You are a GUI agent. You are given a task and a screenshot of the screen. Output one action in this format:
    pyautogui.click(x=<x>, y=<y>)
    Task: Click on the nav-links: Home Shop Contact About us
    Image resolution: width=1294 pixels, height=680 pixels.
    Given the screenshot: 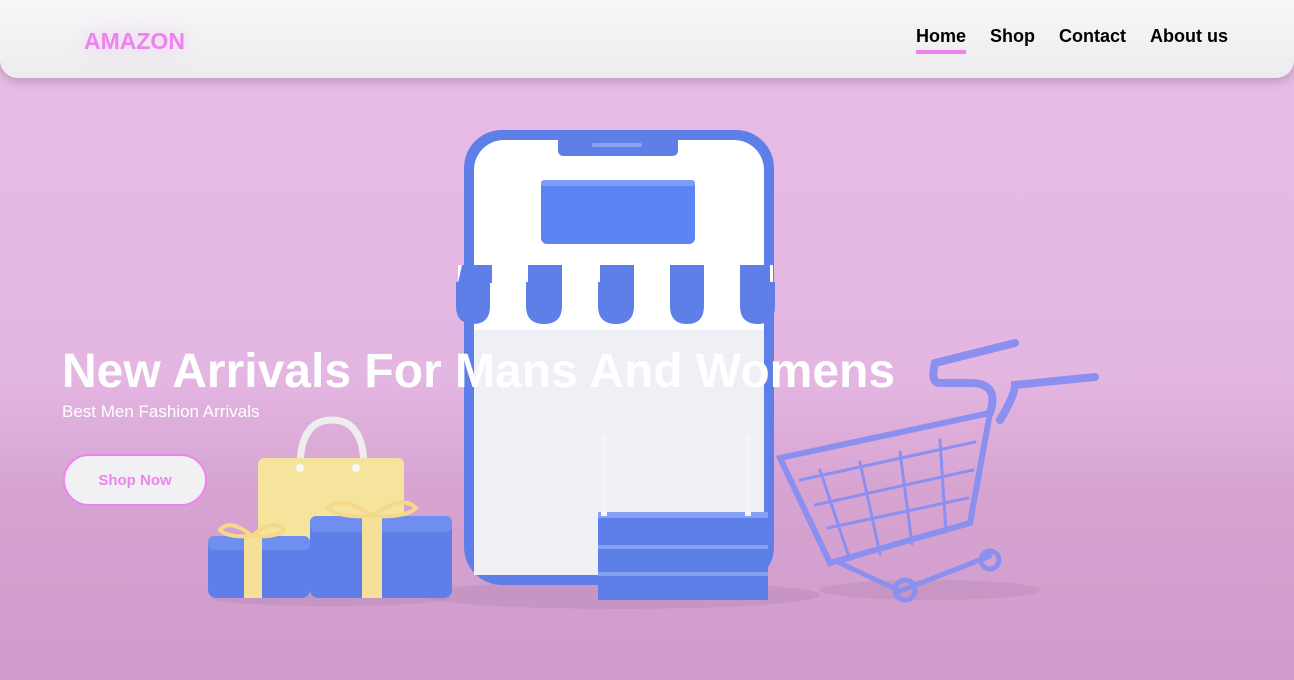 What is the action you would take?
    pyautogui.click(x=1071, y=40)
    